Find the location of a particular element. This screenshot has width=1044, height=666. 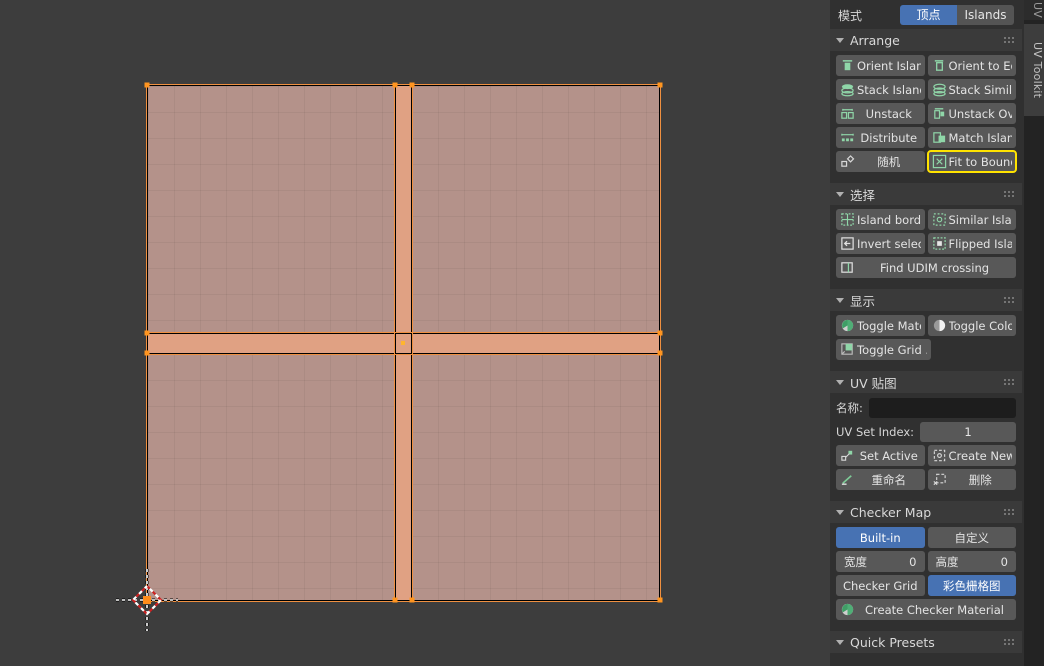

section-header-select: 选择 is located at coordinates (926, 194).